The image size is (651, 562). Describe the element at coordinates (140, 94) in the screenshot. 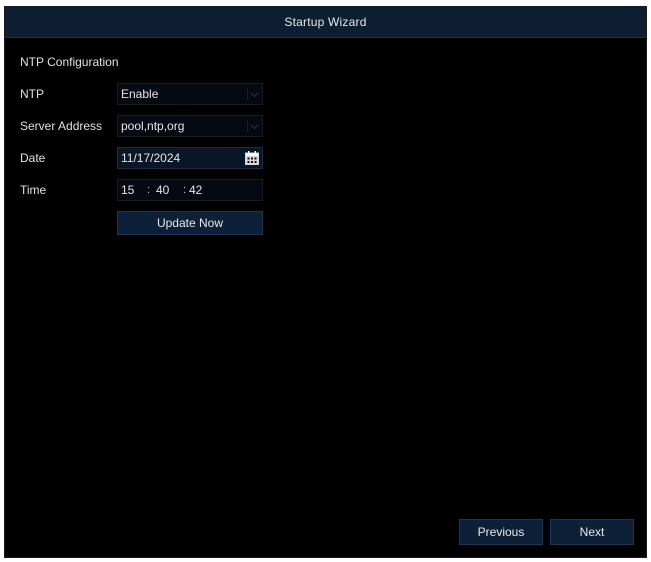

I see `ntp-select-value: Enable` at that location.